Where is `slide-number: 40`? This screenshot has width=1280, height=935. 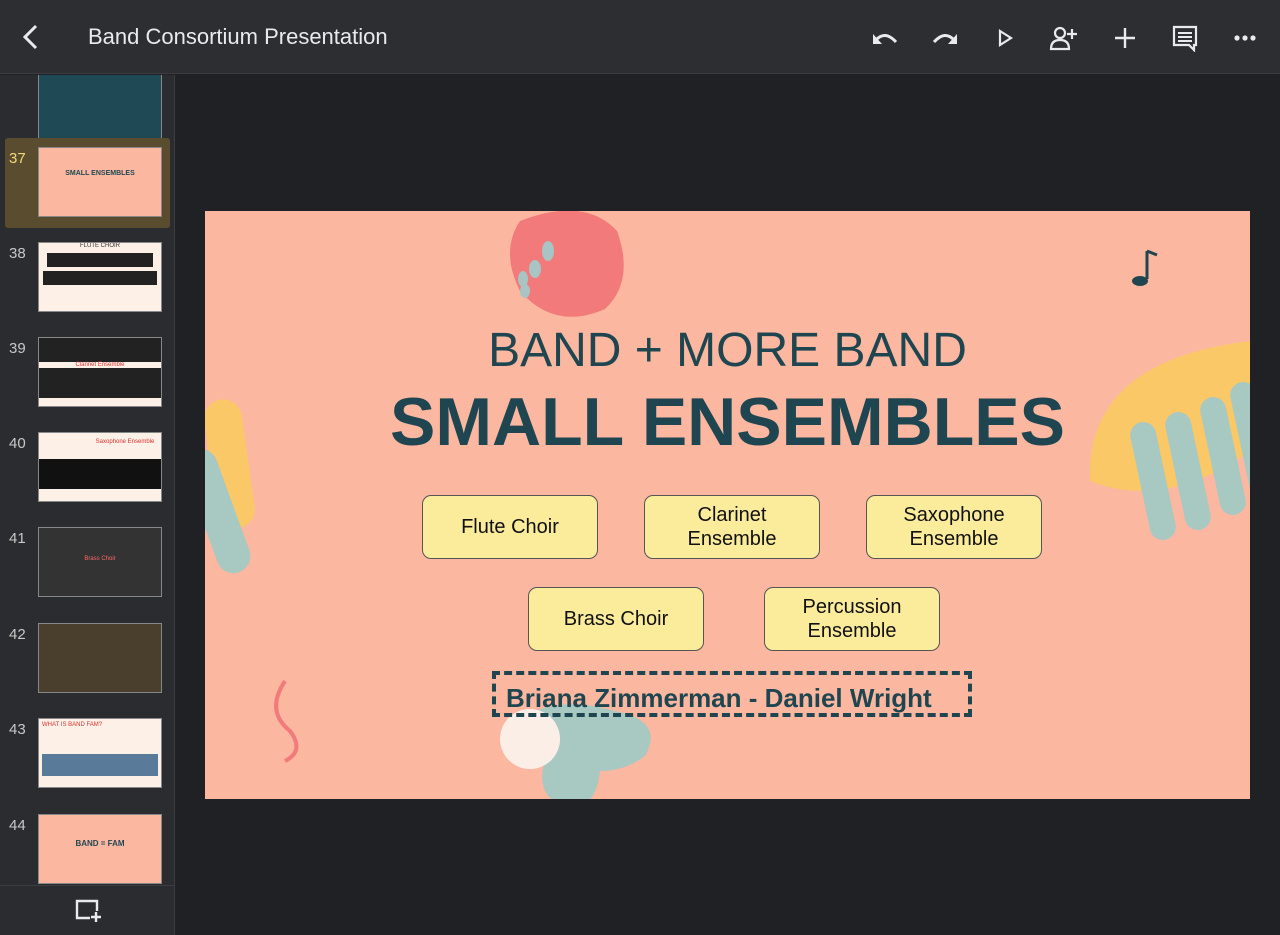 slide-number: 40 is located at coordinates (17, 443).